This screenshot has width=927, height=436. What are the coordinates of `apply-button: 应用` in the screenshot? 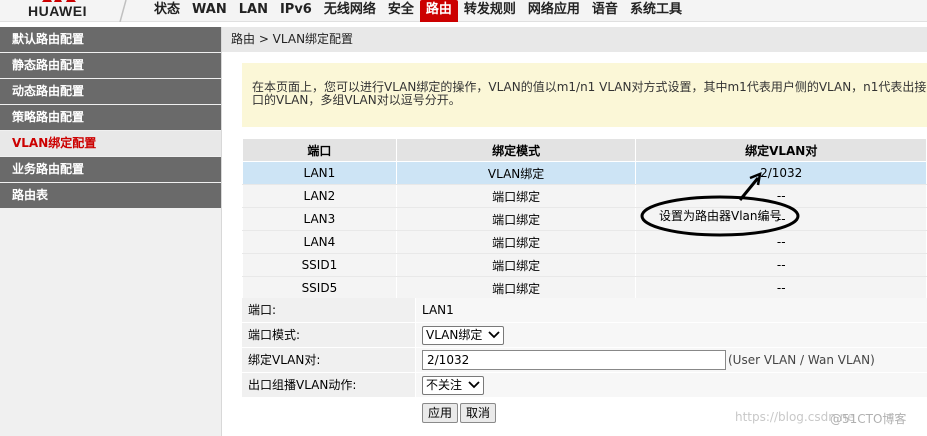 It's located at (440, 413).